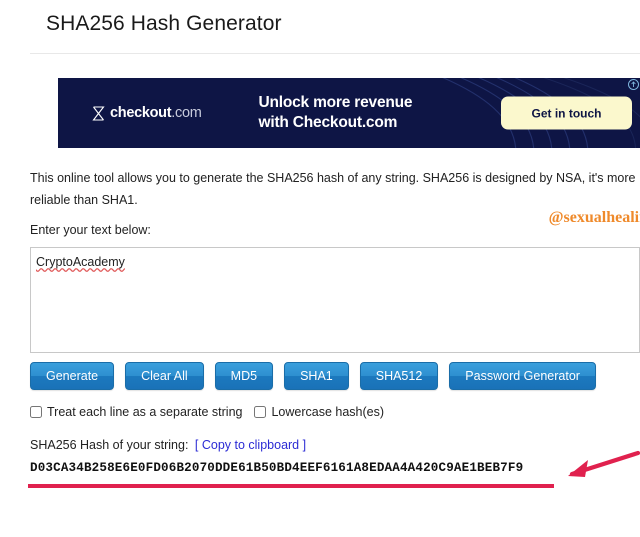  Describe the element at coordinates (164, 376) in the screenshot. I see `clear-all-button: Clear All` at that location.